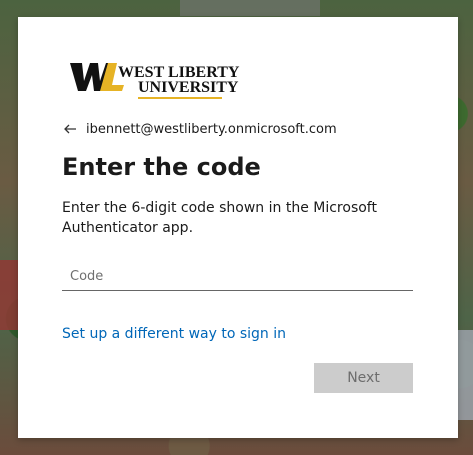 The height and width of the screenshot is (455, 473). What do you see at coordinates (174, 334) in the screenshot?
I see `different-signin-link: Set up a different way to sign in` at bounding box center [174, 334].